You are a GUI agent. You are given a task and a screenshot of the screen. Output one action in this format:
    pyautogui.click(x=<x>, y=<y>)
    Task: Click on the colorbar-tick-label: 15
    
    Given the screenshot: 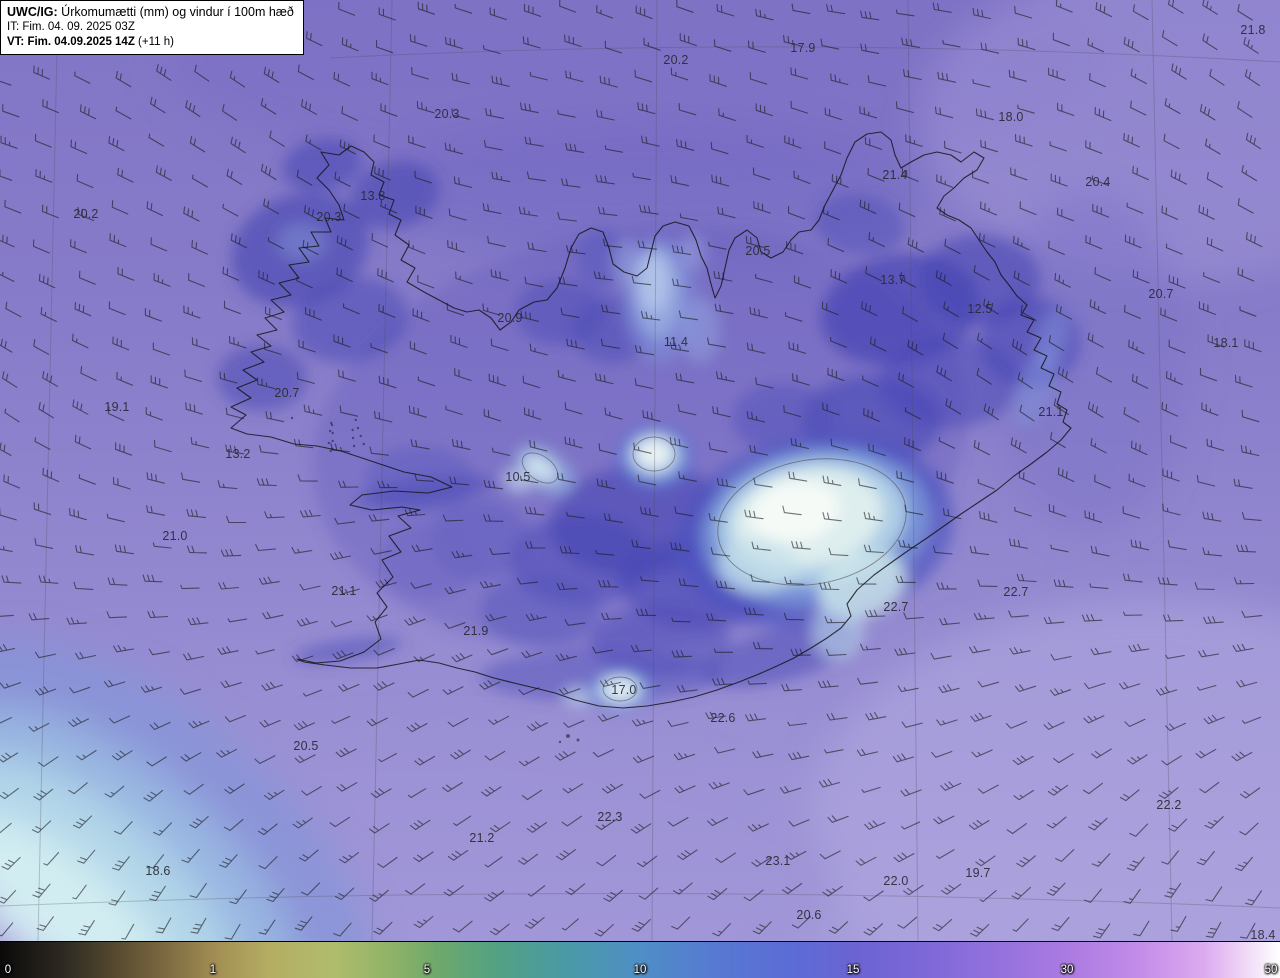 What is the action you would take?
    pyautogui.click(x=853, y=970)
    